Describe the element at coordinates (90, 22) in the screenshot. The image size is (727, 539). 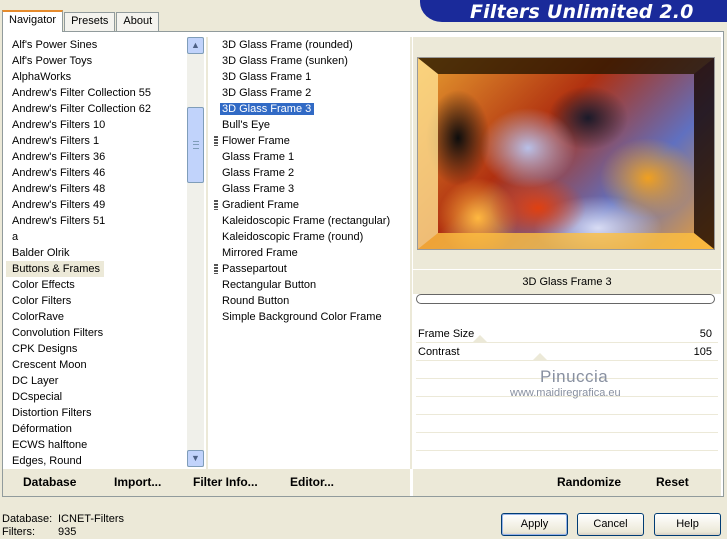
I see `tab-presets: Presets` at that location.